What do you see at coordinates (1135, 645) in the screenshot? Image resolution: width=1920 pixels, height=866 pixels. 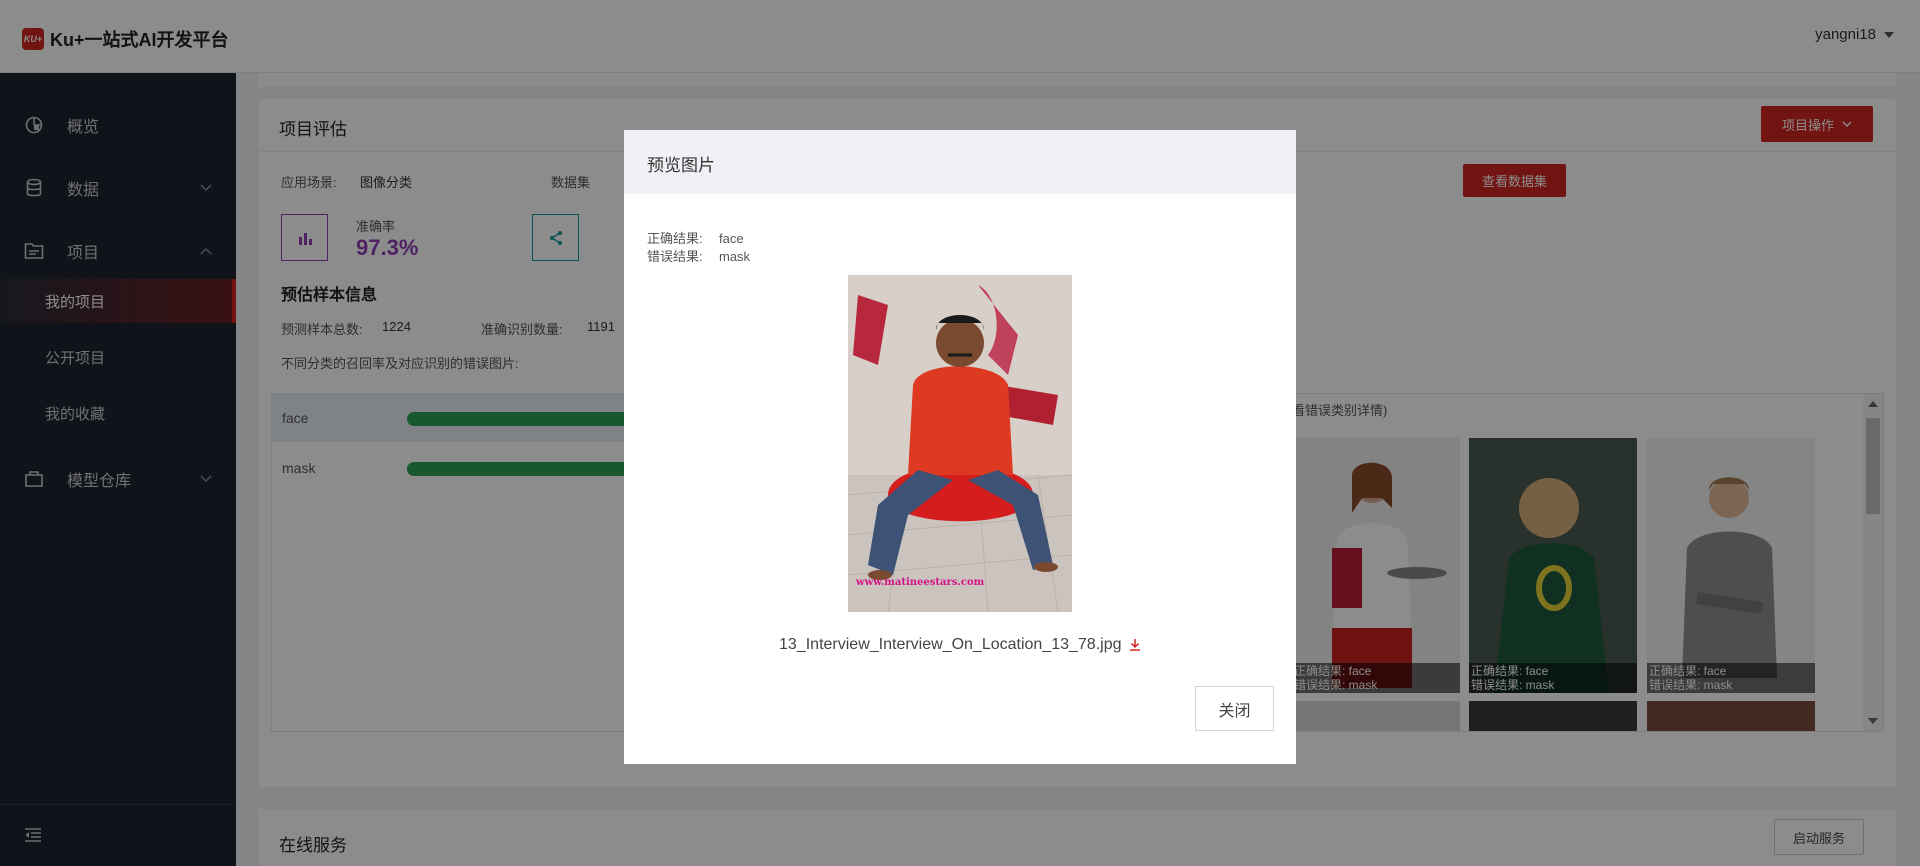 I see `download-icon` at bounding box center [1135, 645].